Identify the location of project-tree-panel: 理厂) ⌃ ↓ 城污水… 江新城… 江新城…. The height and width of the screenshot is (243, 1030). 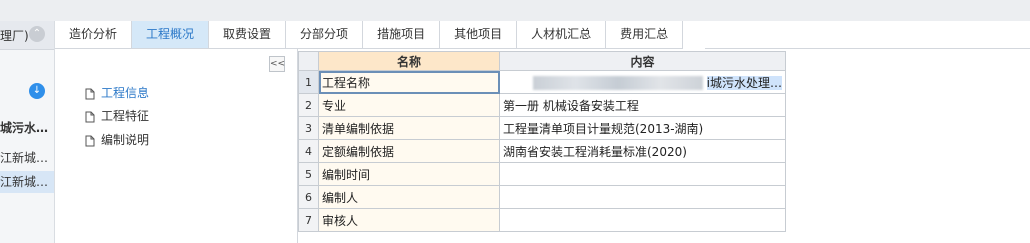
(27, 132).